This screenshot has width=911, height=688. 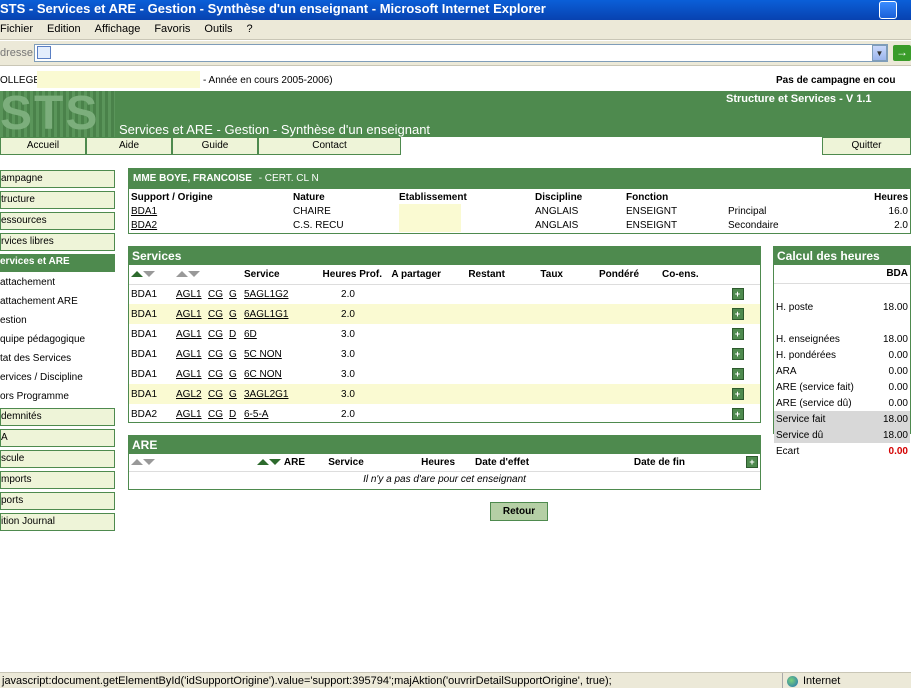 What do you see at coordinates (57, 360) in the screenshot?
I see `sidebar-item-etat-services: tat des Services` at bounding box center [57, 360].